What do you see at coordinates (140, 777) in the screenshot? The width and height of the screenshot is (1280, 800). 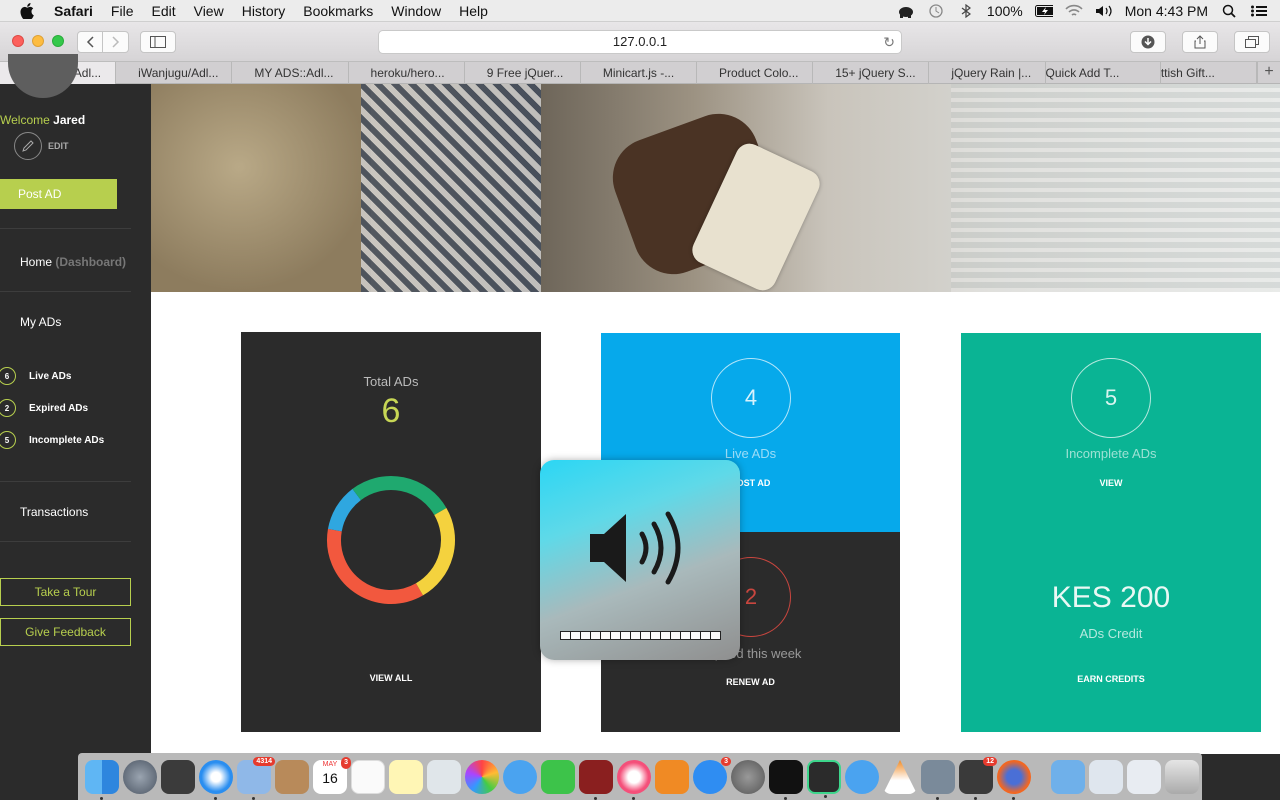 I see `launchpad-icon` at bounding box center [140, 777].